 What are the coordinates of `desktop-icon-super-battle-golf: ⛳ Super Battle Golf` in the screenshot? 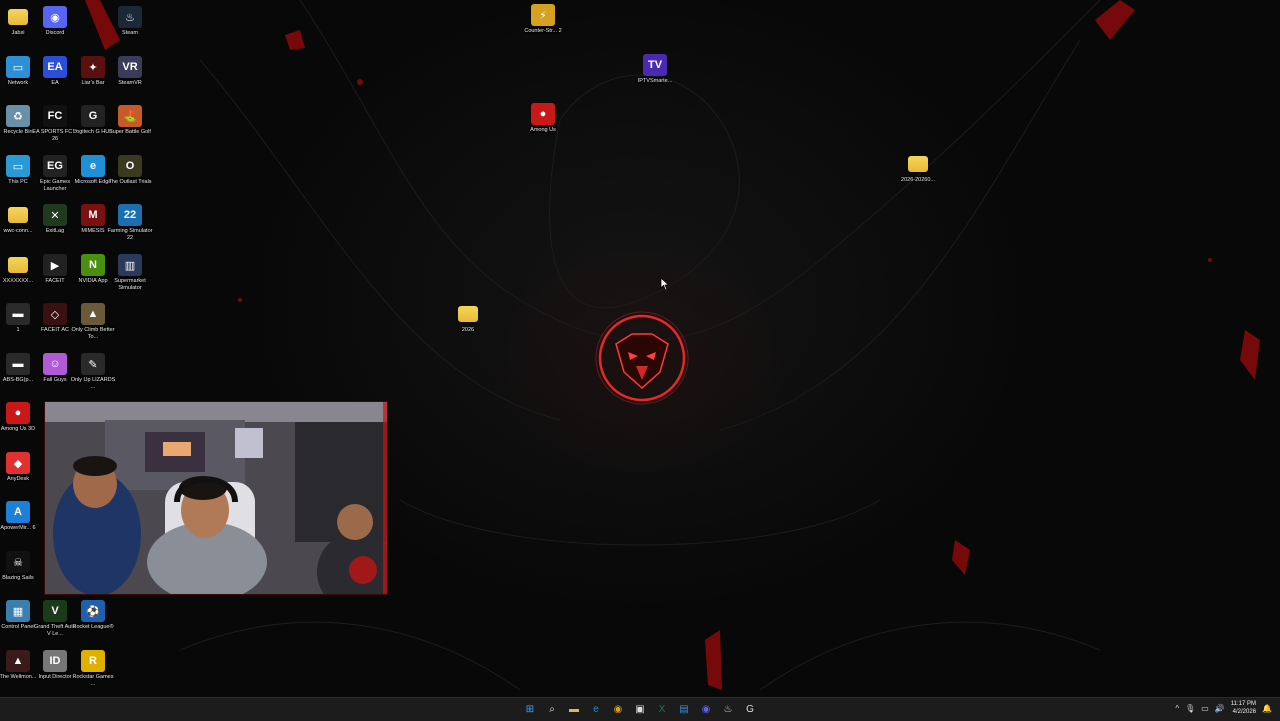 It's located at (130, 120).